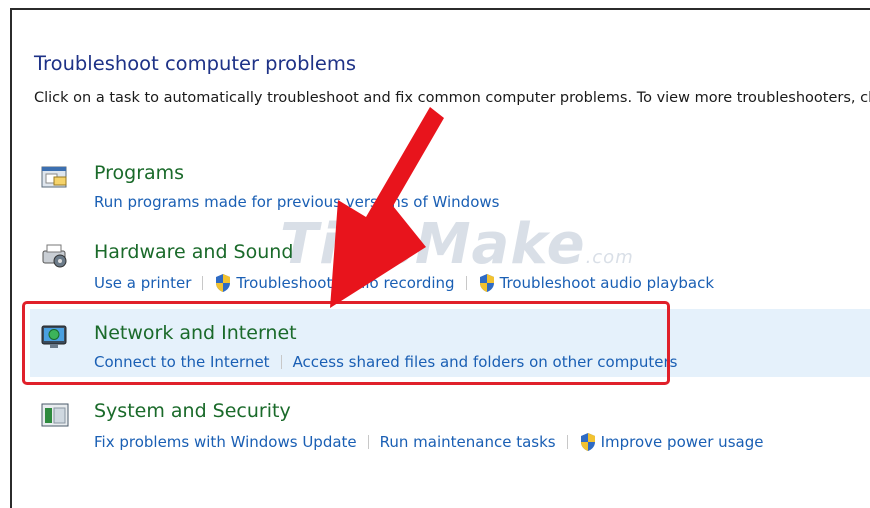 Image resolution: width=870 pixels, height=508 pixels. Describe the element at coordinates (387, 207) in the screenshot. I see `red-arrow` at that location.